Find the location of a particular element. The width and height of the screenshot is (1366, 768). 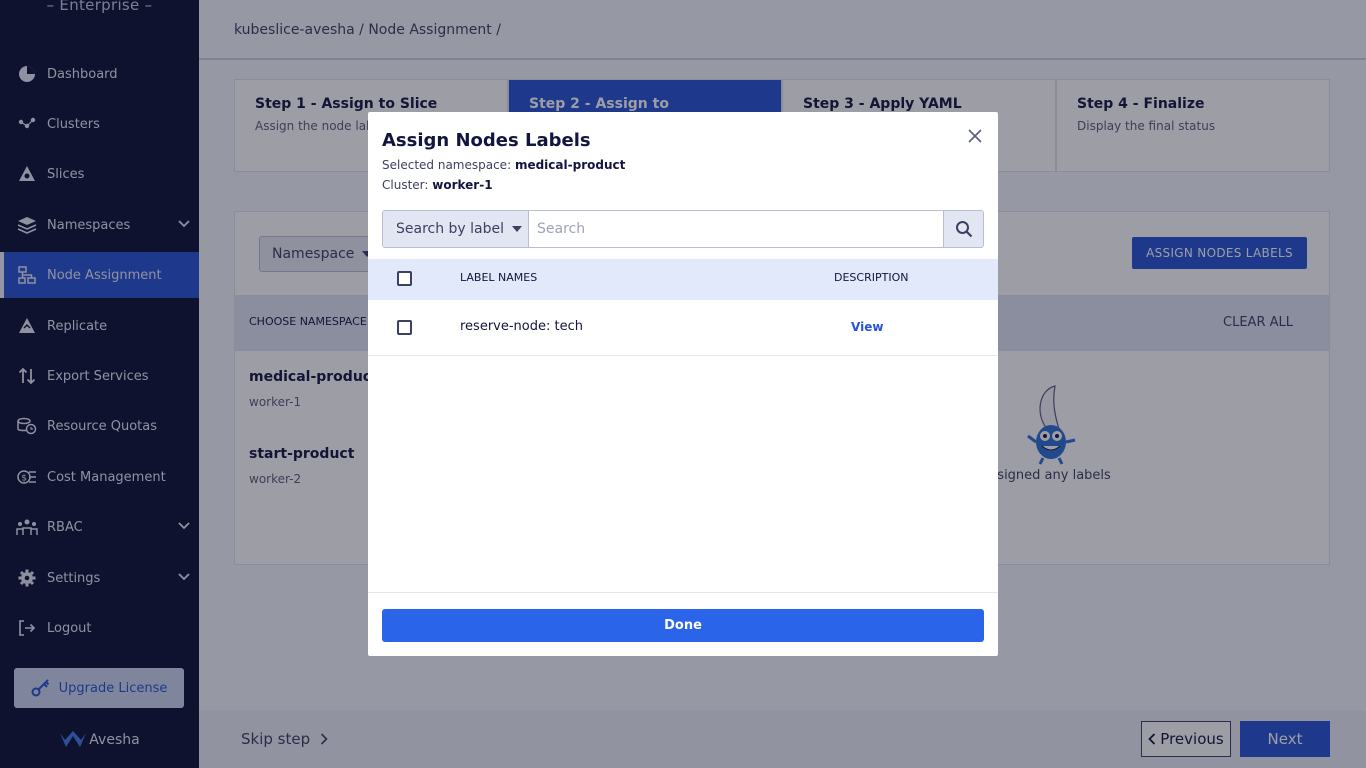

column-label-names: LABEL NAMES is located at coordinates (499, 277).